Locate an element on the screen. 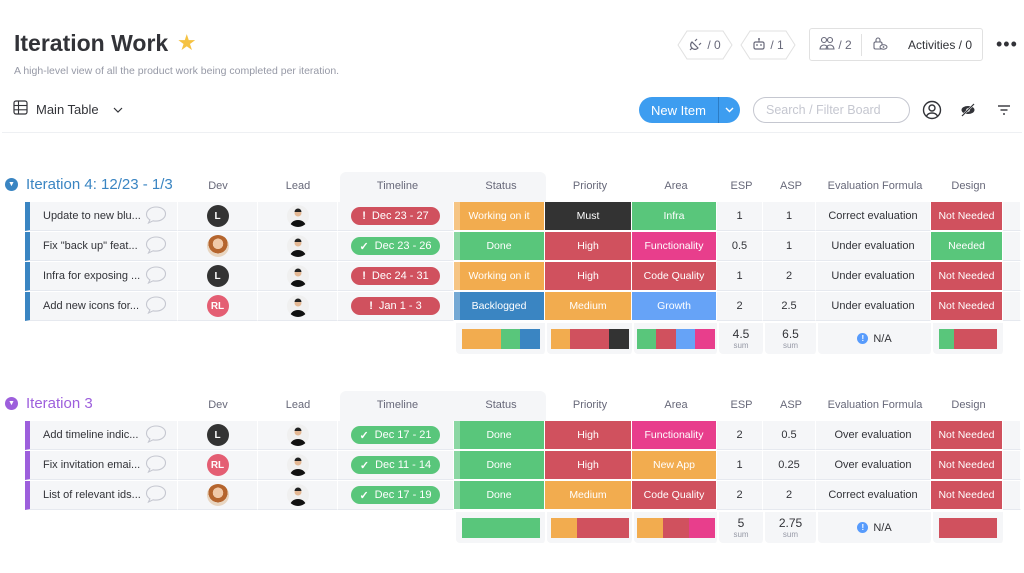 The width and height of the screenshot is (1024, 573). person-filter-icon is located at coordinates (932, 112).